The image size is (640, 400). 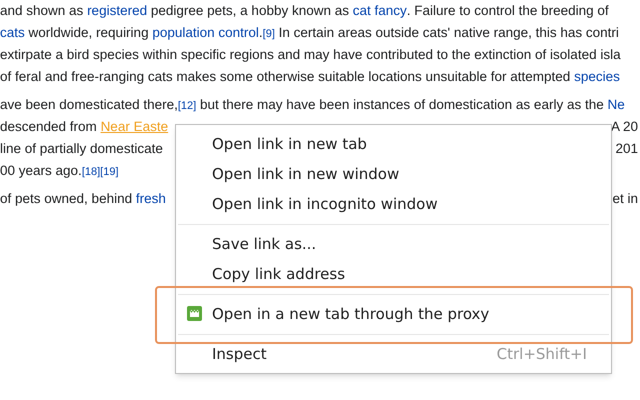 I want to click on article-link: Ne, so click(x=616, y=105).